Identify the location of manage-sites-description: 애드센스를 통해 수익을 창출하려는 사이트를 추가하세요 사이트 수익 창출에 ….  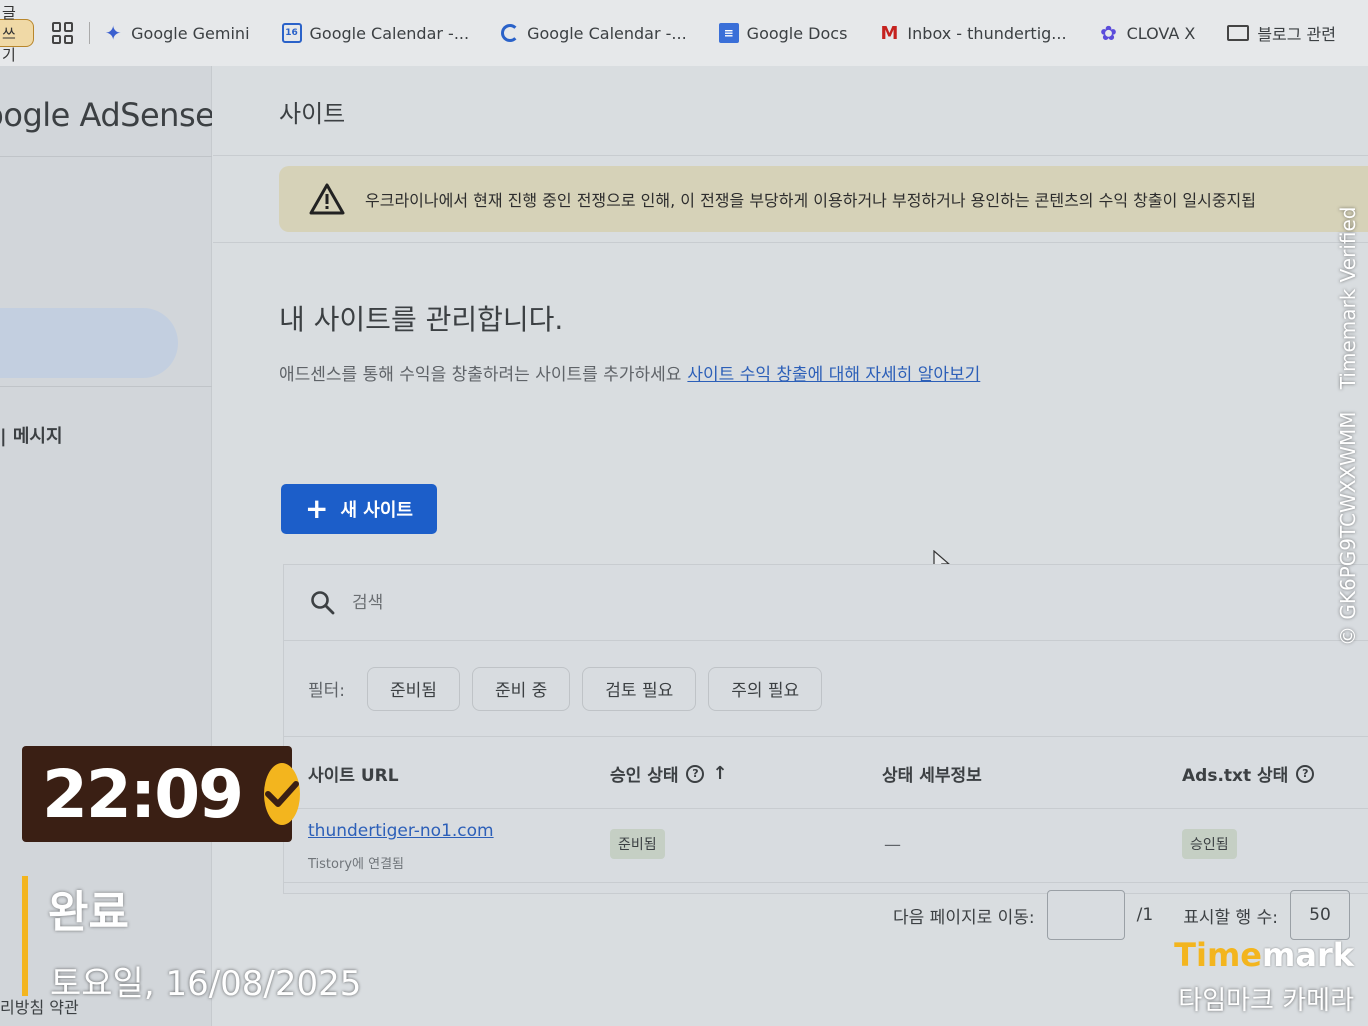
(629, 372).